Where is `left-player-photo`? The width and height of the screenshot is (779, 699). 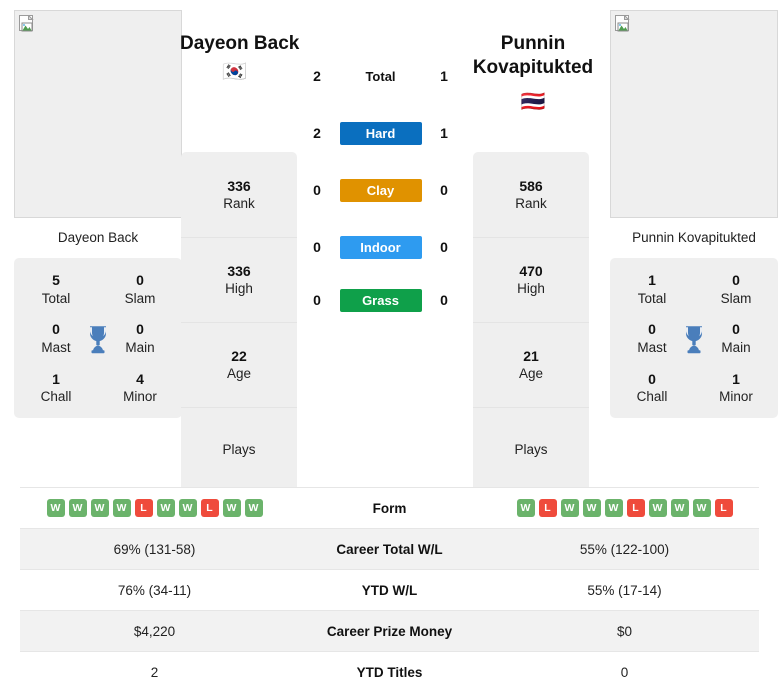
left-player-photo is located at coordinates (98, 114).